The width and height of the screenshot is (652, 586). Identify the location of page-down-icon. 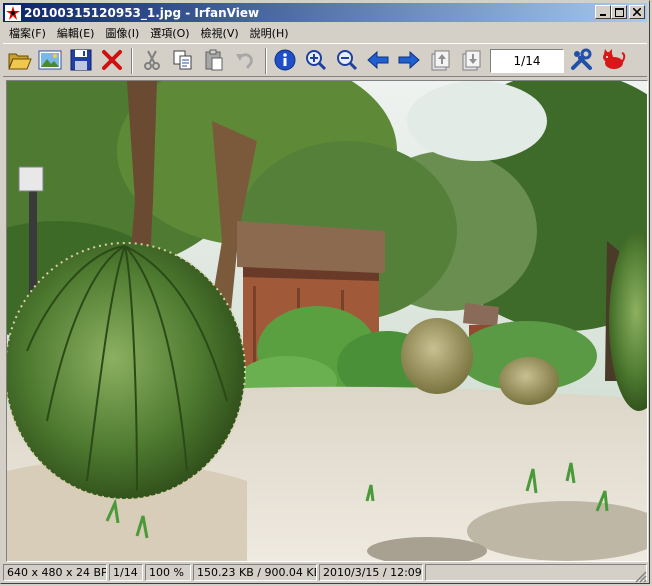
(471, 61).